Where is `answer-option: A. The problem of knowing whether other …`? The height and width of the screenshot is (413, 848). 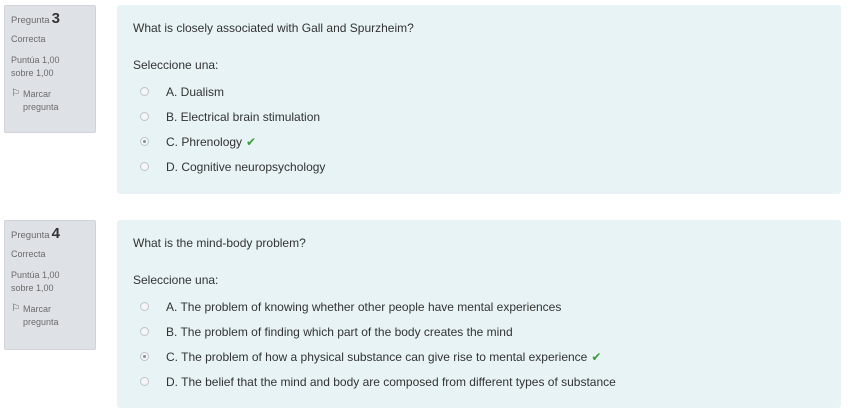
answer-option: A. The problem of knowing whether other … is located at coordinates (479, 306).